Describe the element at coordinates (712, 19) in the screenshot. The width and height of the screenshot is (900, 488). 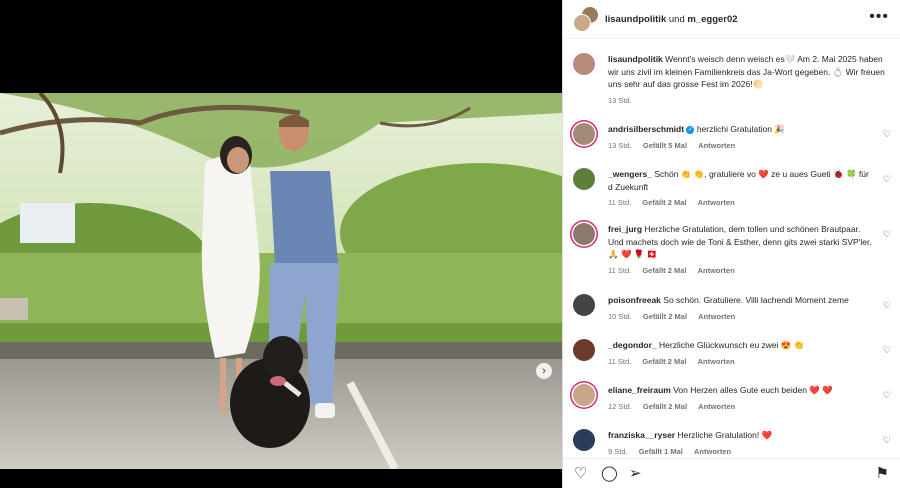
I see `author-username-2: m_egger02` at that location.